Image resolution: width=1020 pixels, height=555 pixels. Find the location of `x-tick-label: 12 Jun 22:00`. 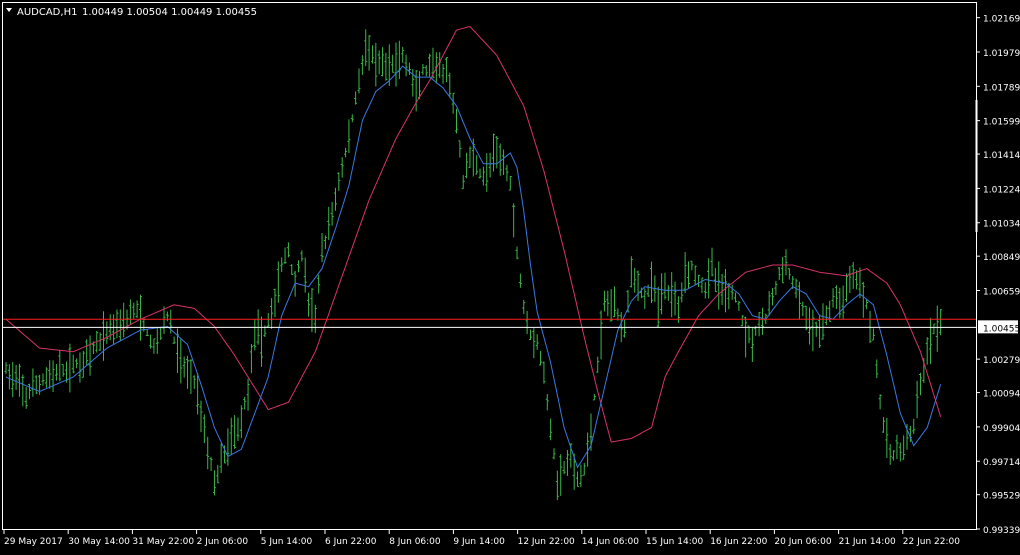

x-tick-label: 12 Jun 22:00 is located at coordinates (546, 542).